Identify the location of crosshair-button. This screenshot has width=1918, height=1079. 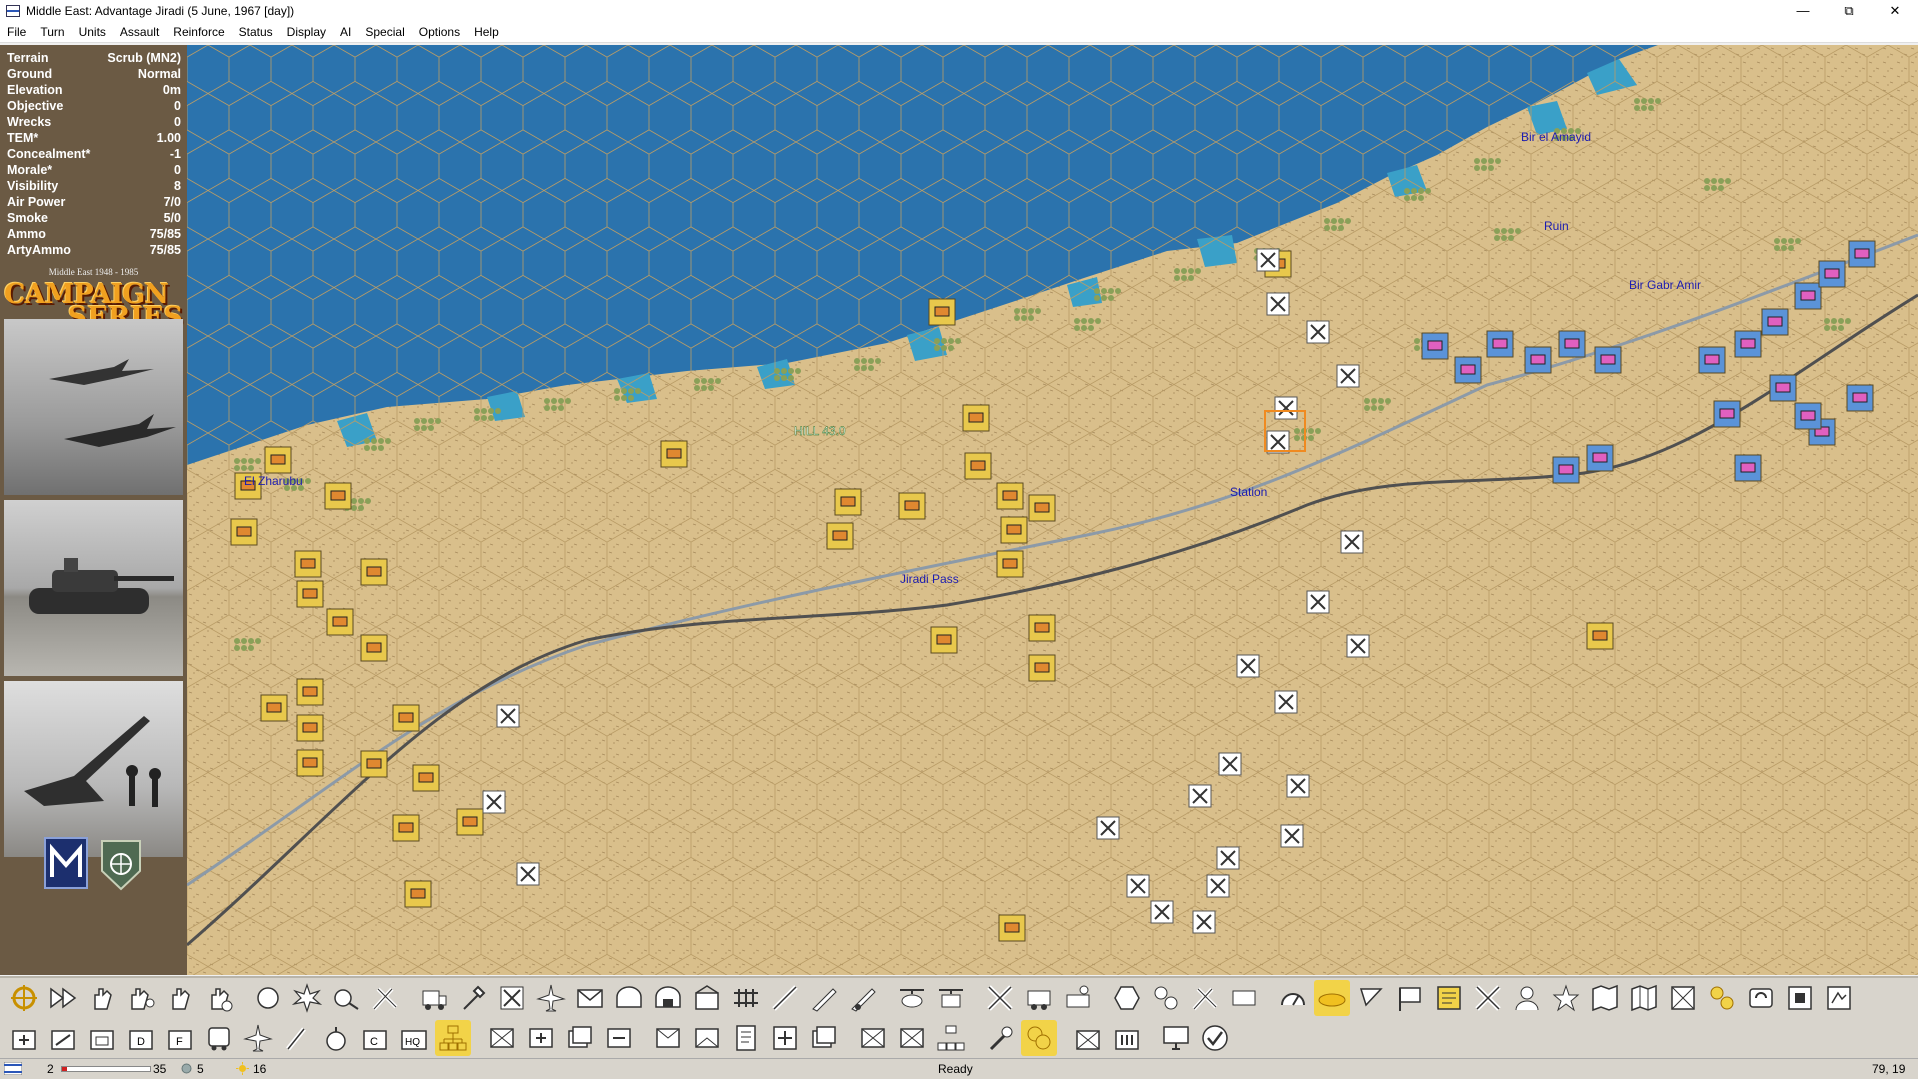
(24, 998).